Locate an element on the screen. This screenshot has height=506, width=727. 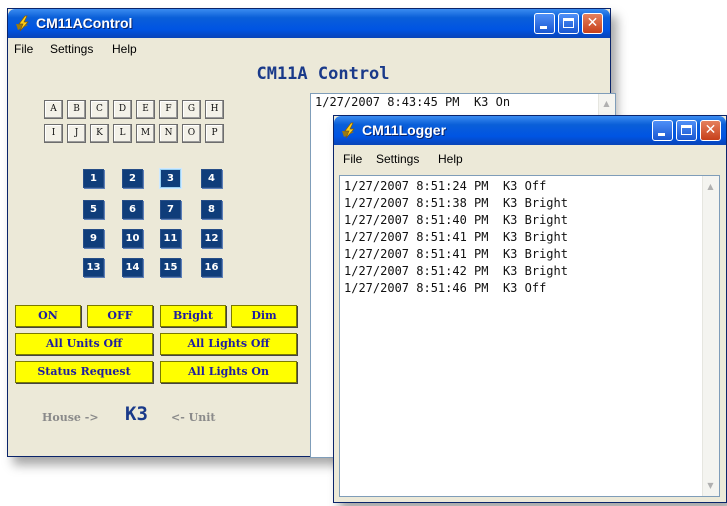
all-lights-off-button: All Lights Off is located at coordinates (228, 344).